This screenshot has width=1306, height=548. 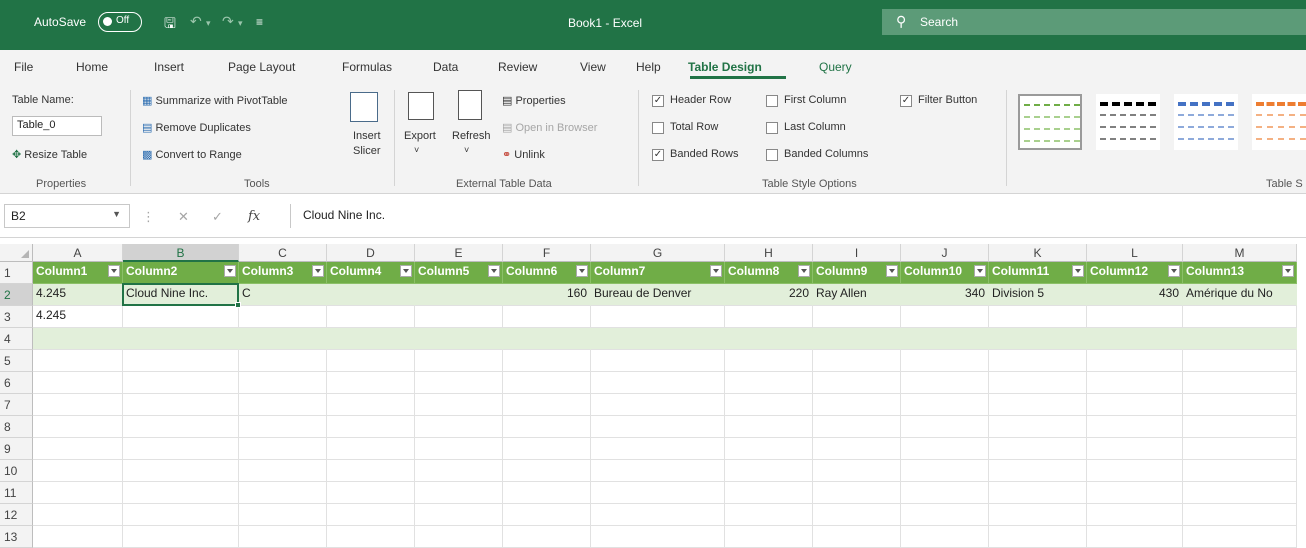 I want to click on cell-g8, so click(x=658, y=427).